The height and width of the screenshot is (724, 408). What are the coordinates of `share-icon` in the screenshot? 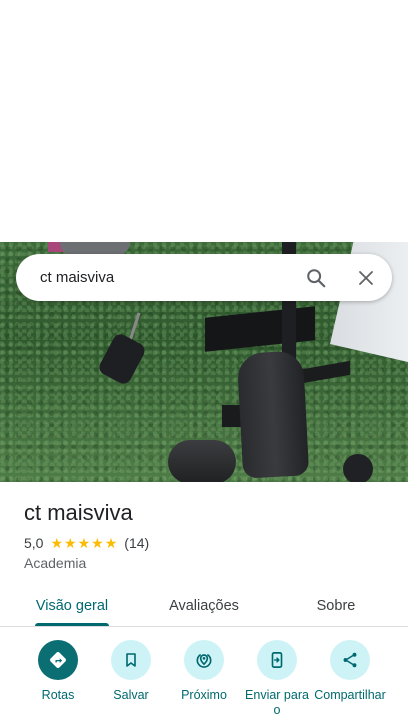 It's located at (350, 660).